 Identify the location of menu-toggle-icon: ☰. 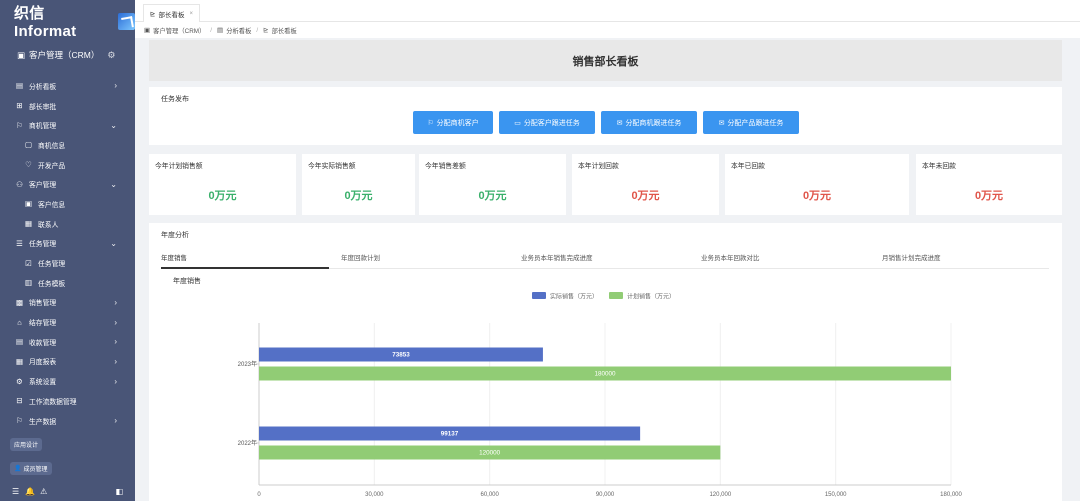
(15, 491).